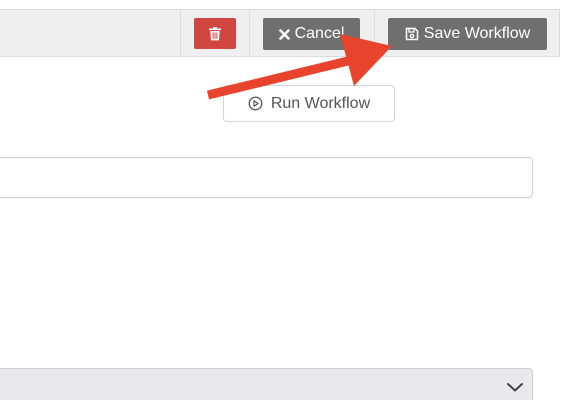 Image resolution: width=564 pixels, height=400 pixels. I want to click on annotation-arrow, so click(299, 67).